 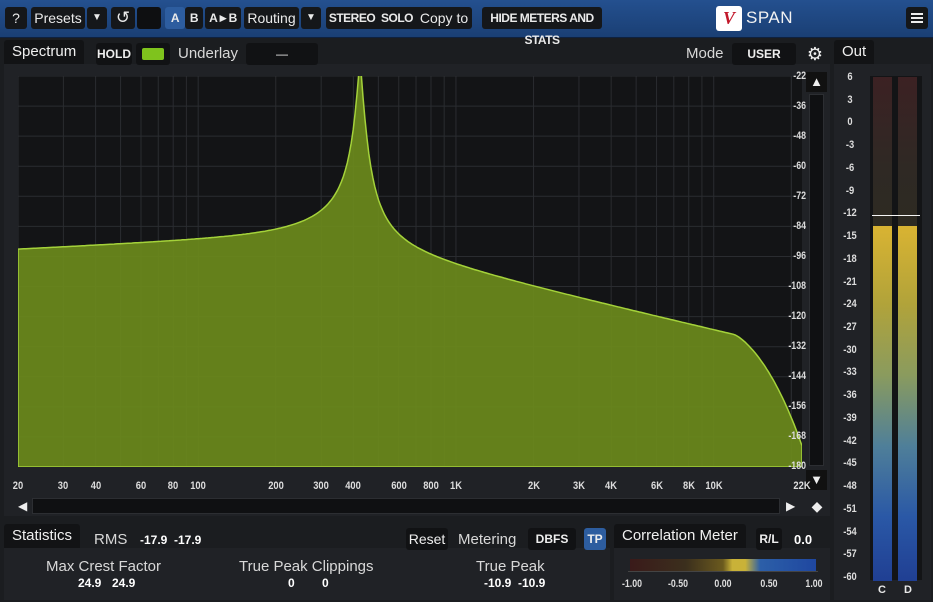 What do you see at coordinates (95, 486) in the screenshot?
I see `frequency-tick-label: 40` at bounding box center [95, 486].